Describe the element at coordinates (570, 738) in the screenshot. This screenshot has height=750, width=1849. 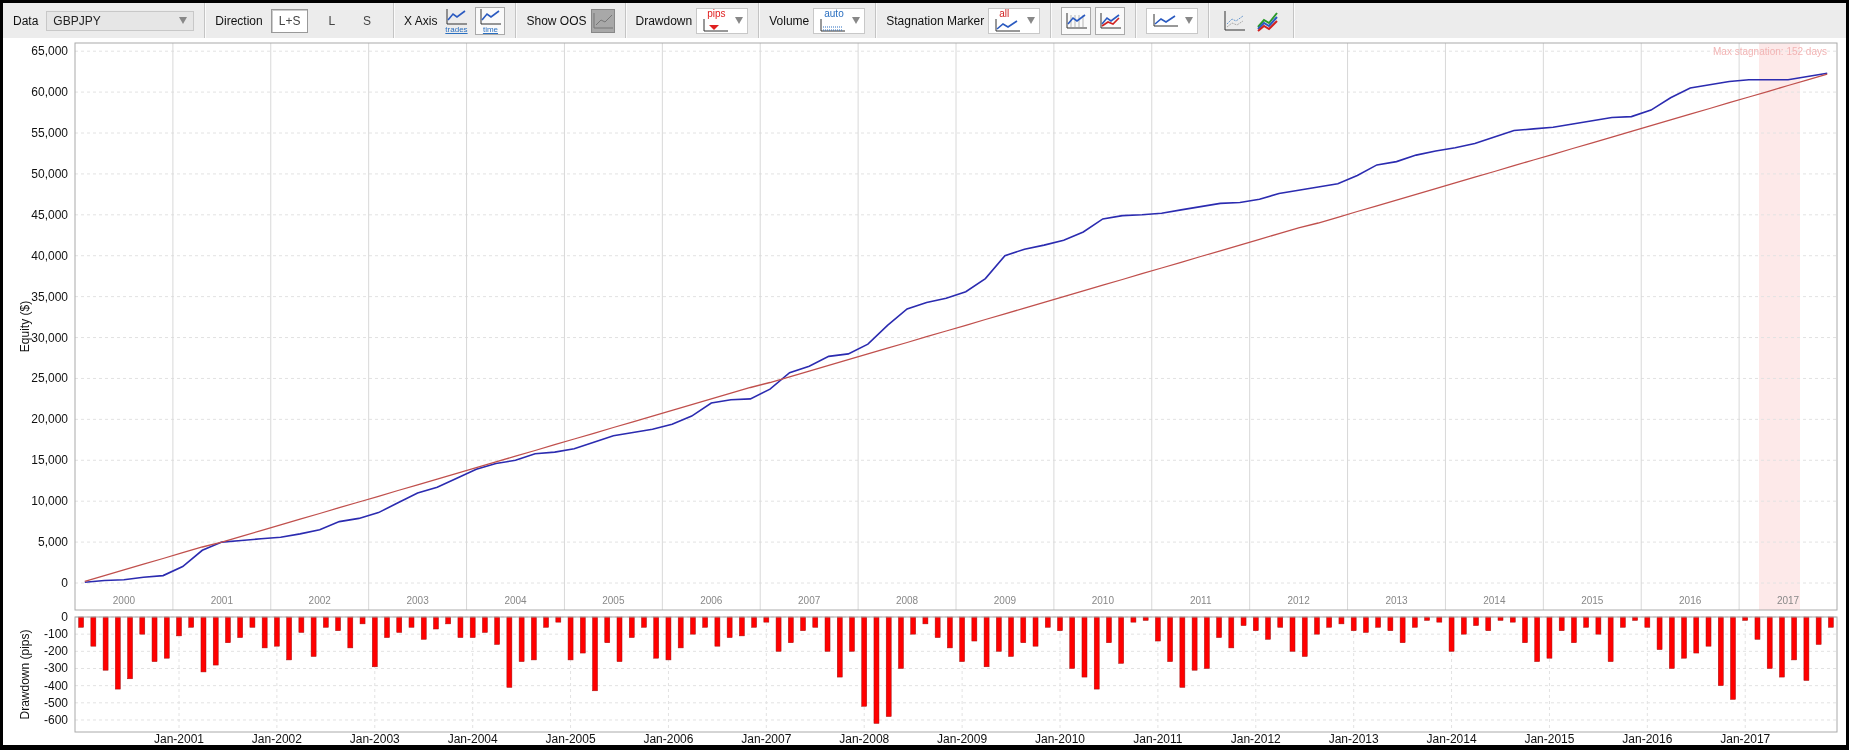
I see `axis-tick-label: Jan-2005` at that location.